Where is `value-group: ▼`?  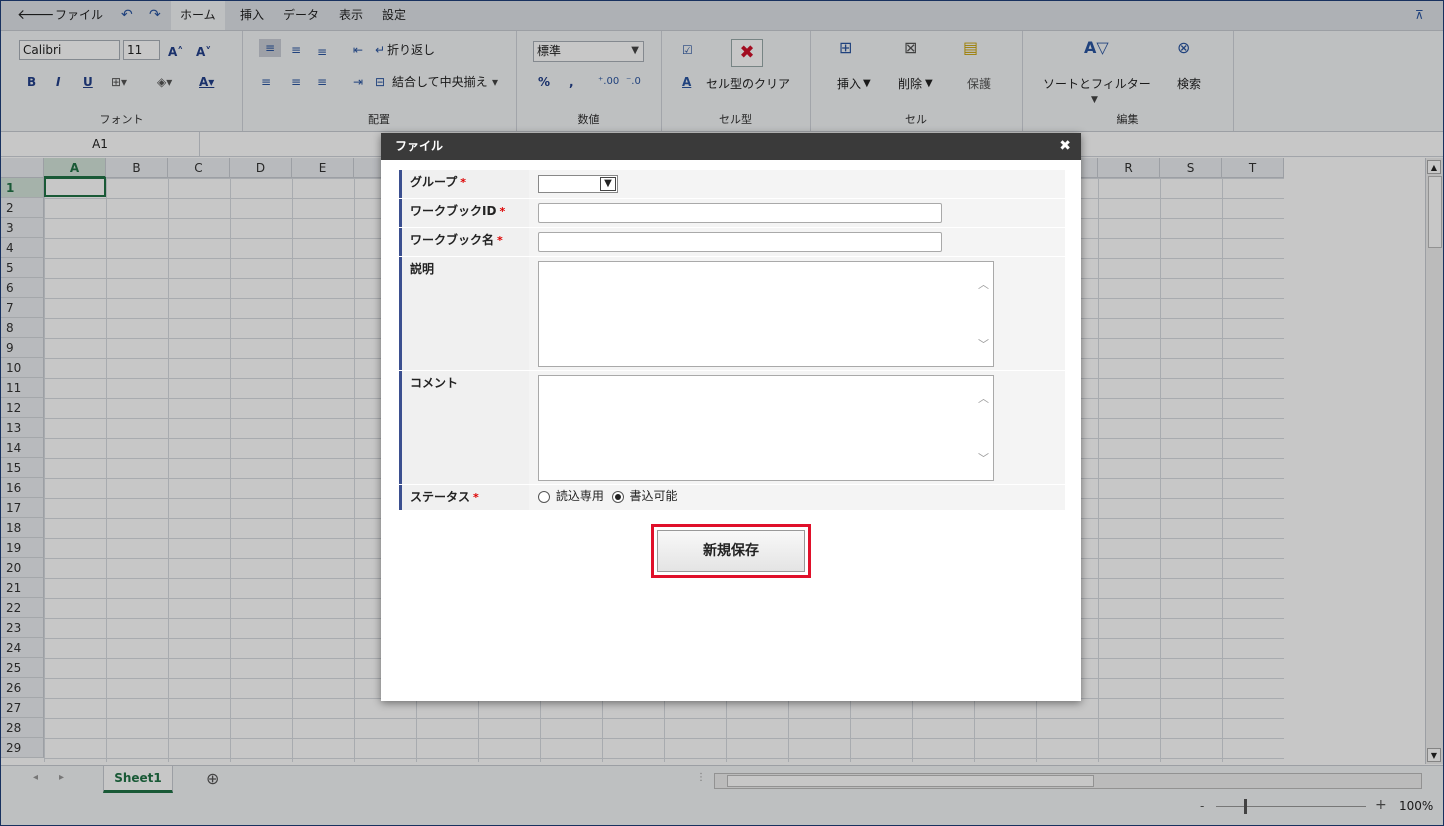 value-group: ▼ is located at coordinates (798, 184).